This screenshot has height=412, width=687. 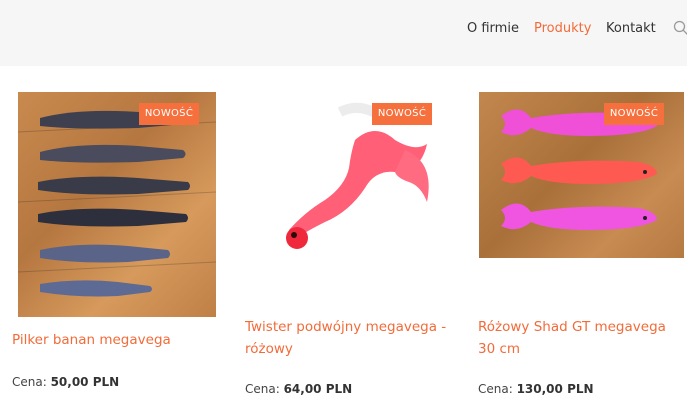 I want to click on search-icon, so click(x=680, y=28).